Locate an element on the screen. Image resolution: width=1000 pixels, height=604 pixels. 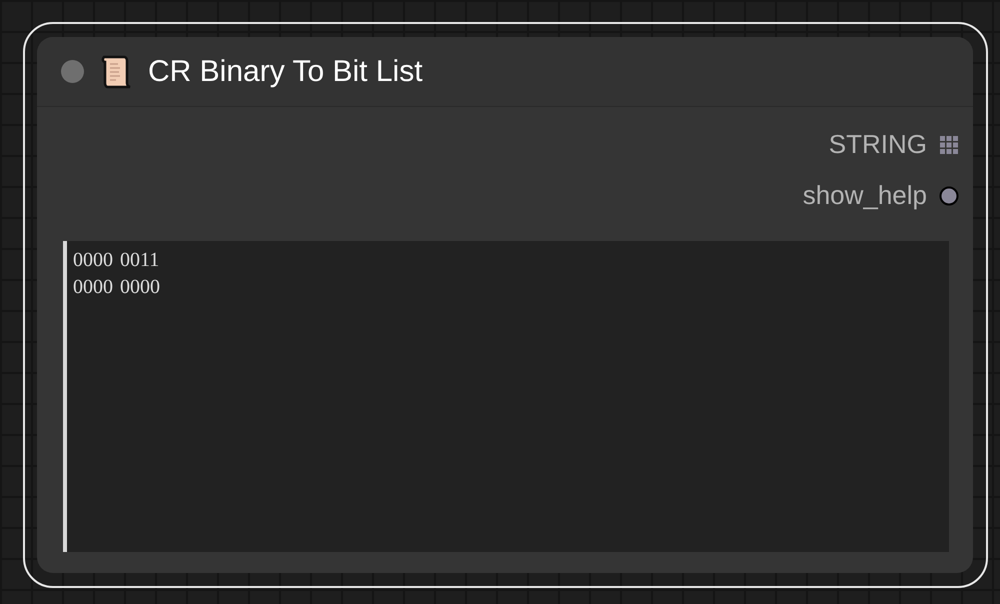
output-label: show_help is located at coordinates (864, 195).